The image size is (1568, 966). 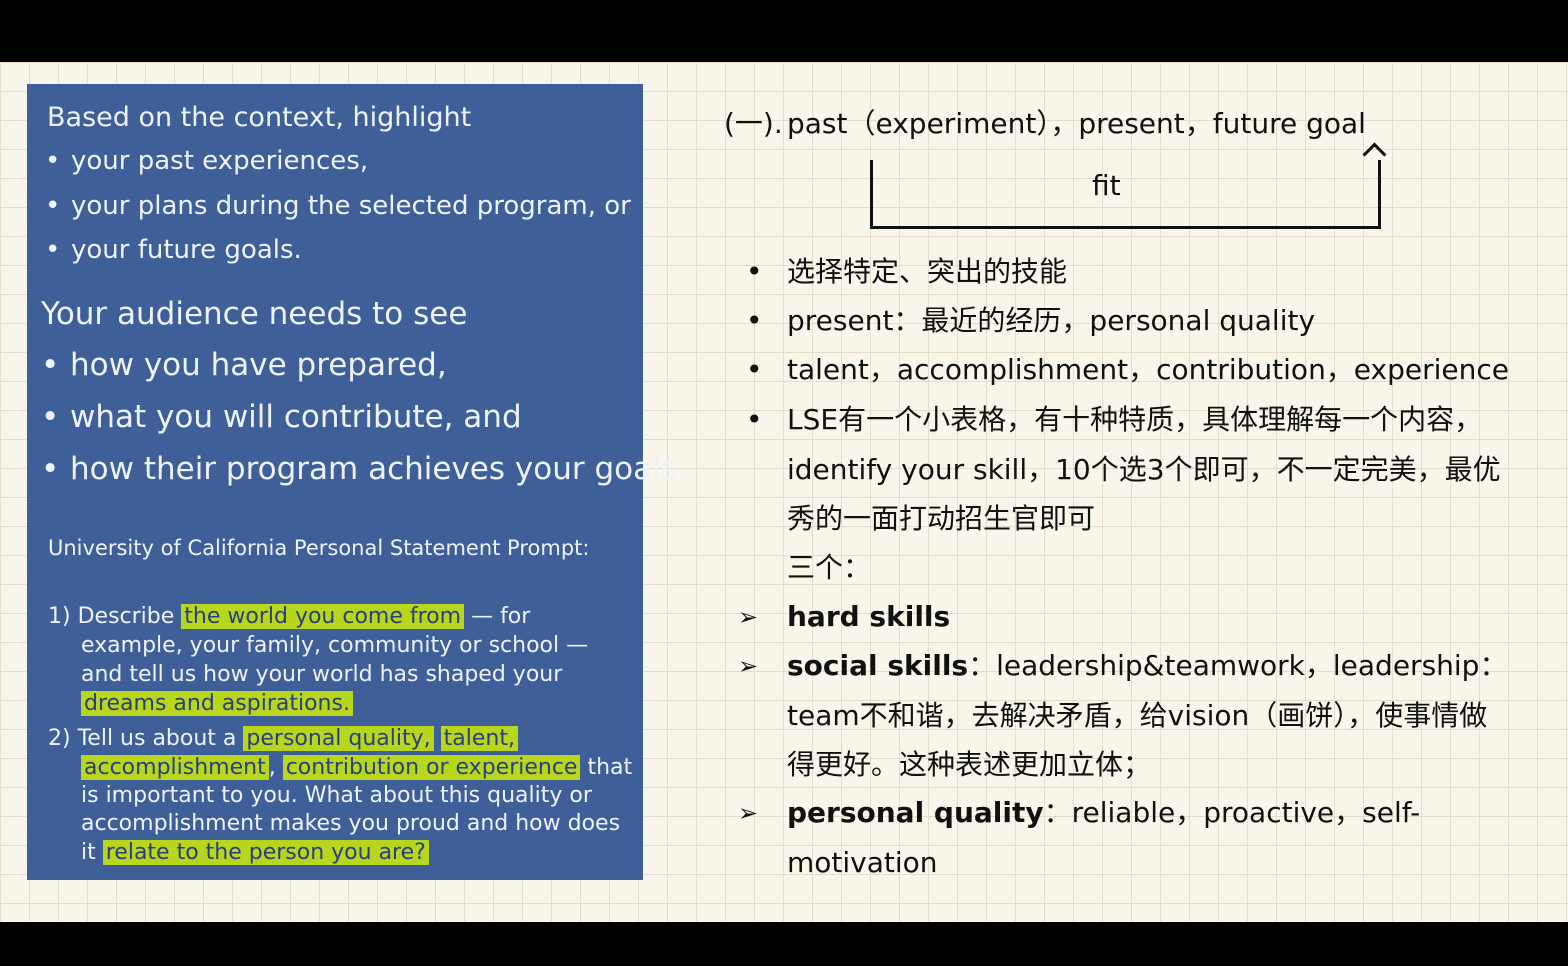 I want to click on note-line: motivation, so click(x=862, y=862).